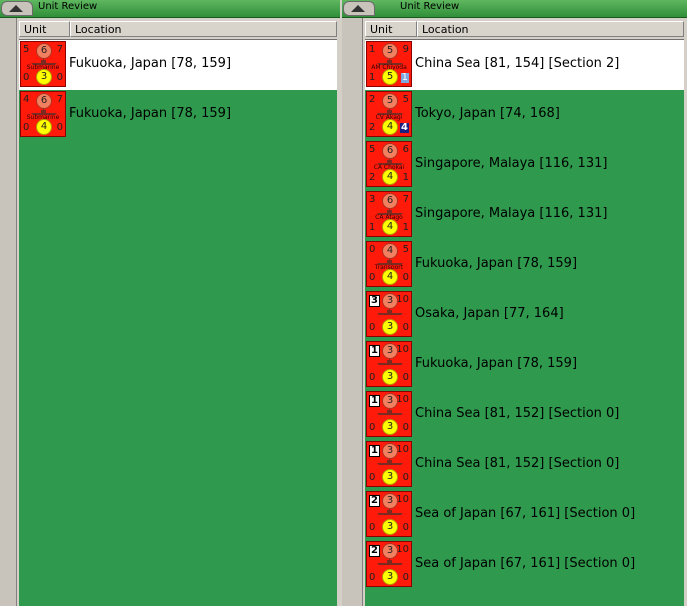 This screenshot has width=687, height=606. I want to click on counter-top-right-value: 9, so click(405, 49).